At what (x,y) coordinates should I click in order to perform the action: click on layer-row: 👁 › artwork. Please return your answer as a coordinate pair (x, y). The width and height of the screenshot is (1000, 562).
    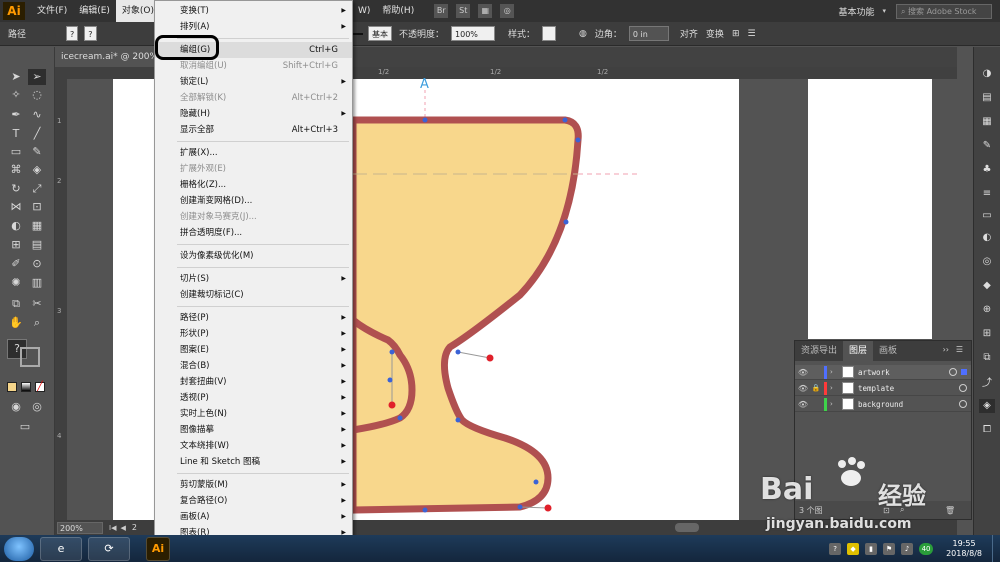
    Looking at the image, I should click on (883, 372).